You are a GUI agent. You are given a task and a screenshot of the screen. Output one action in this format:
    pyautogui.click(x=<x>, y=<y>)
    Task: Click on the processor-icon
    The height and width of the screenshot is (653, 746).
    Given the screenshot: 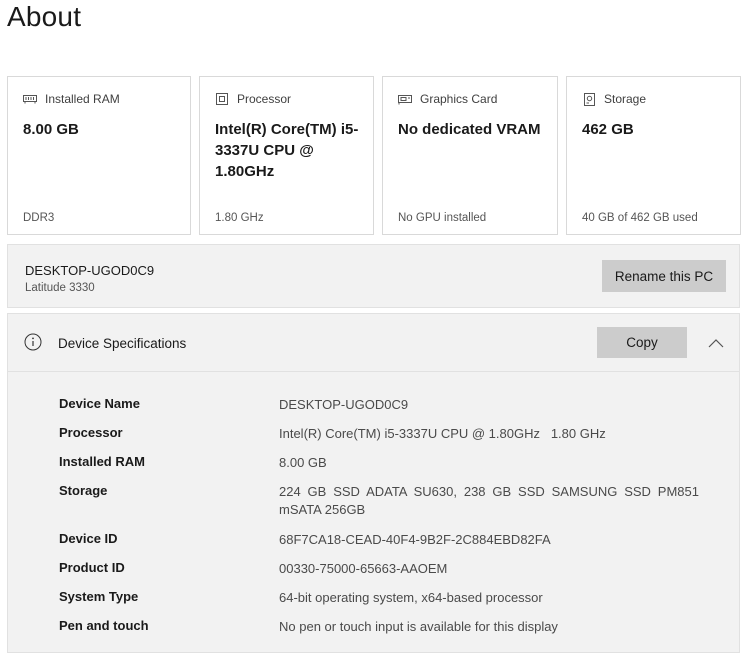 What is the action you would take?
    pyautogui.click(x=222, y=99)
    